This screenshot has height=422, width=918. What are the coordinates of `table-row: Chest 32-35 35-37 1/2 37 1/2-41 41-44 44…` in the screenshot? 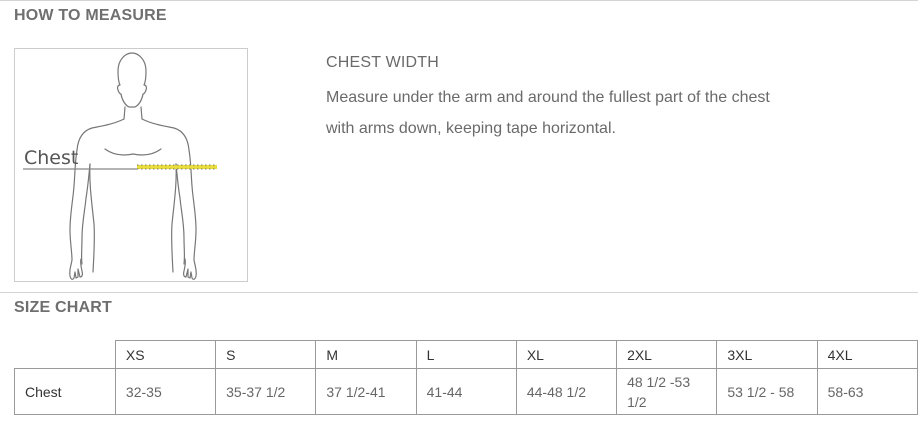 It's located at (466, 391).